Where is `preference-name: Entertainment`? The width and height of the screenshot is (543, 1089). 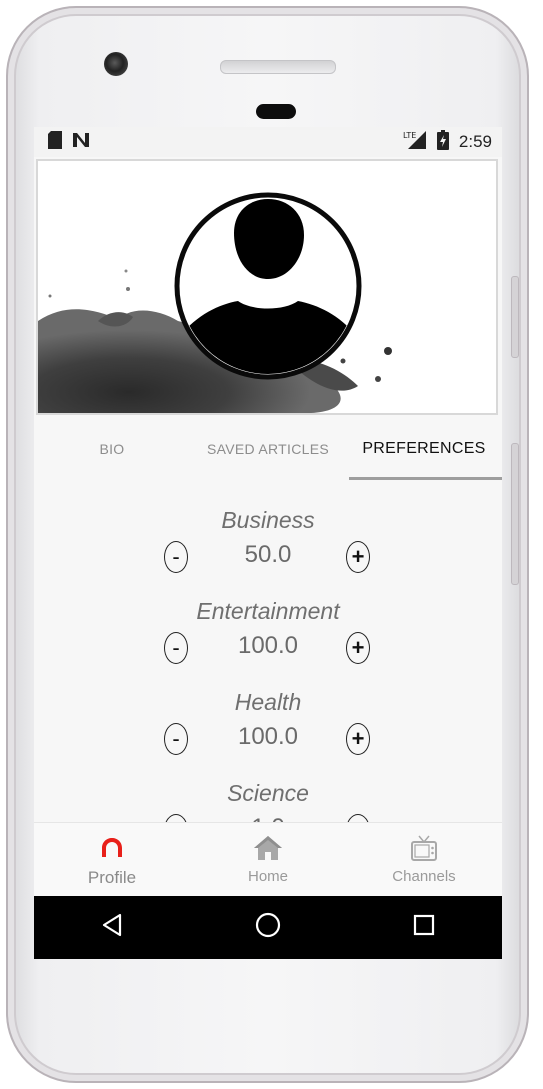 preference-name: Entertainment is located at coordinates (268, 611).